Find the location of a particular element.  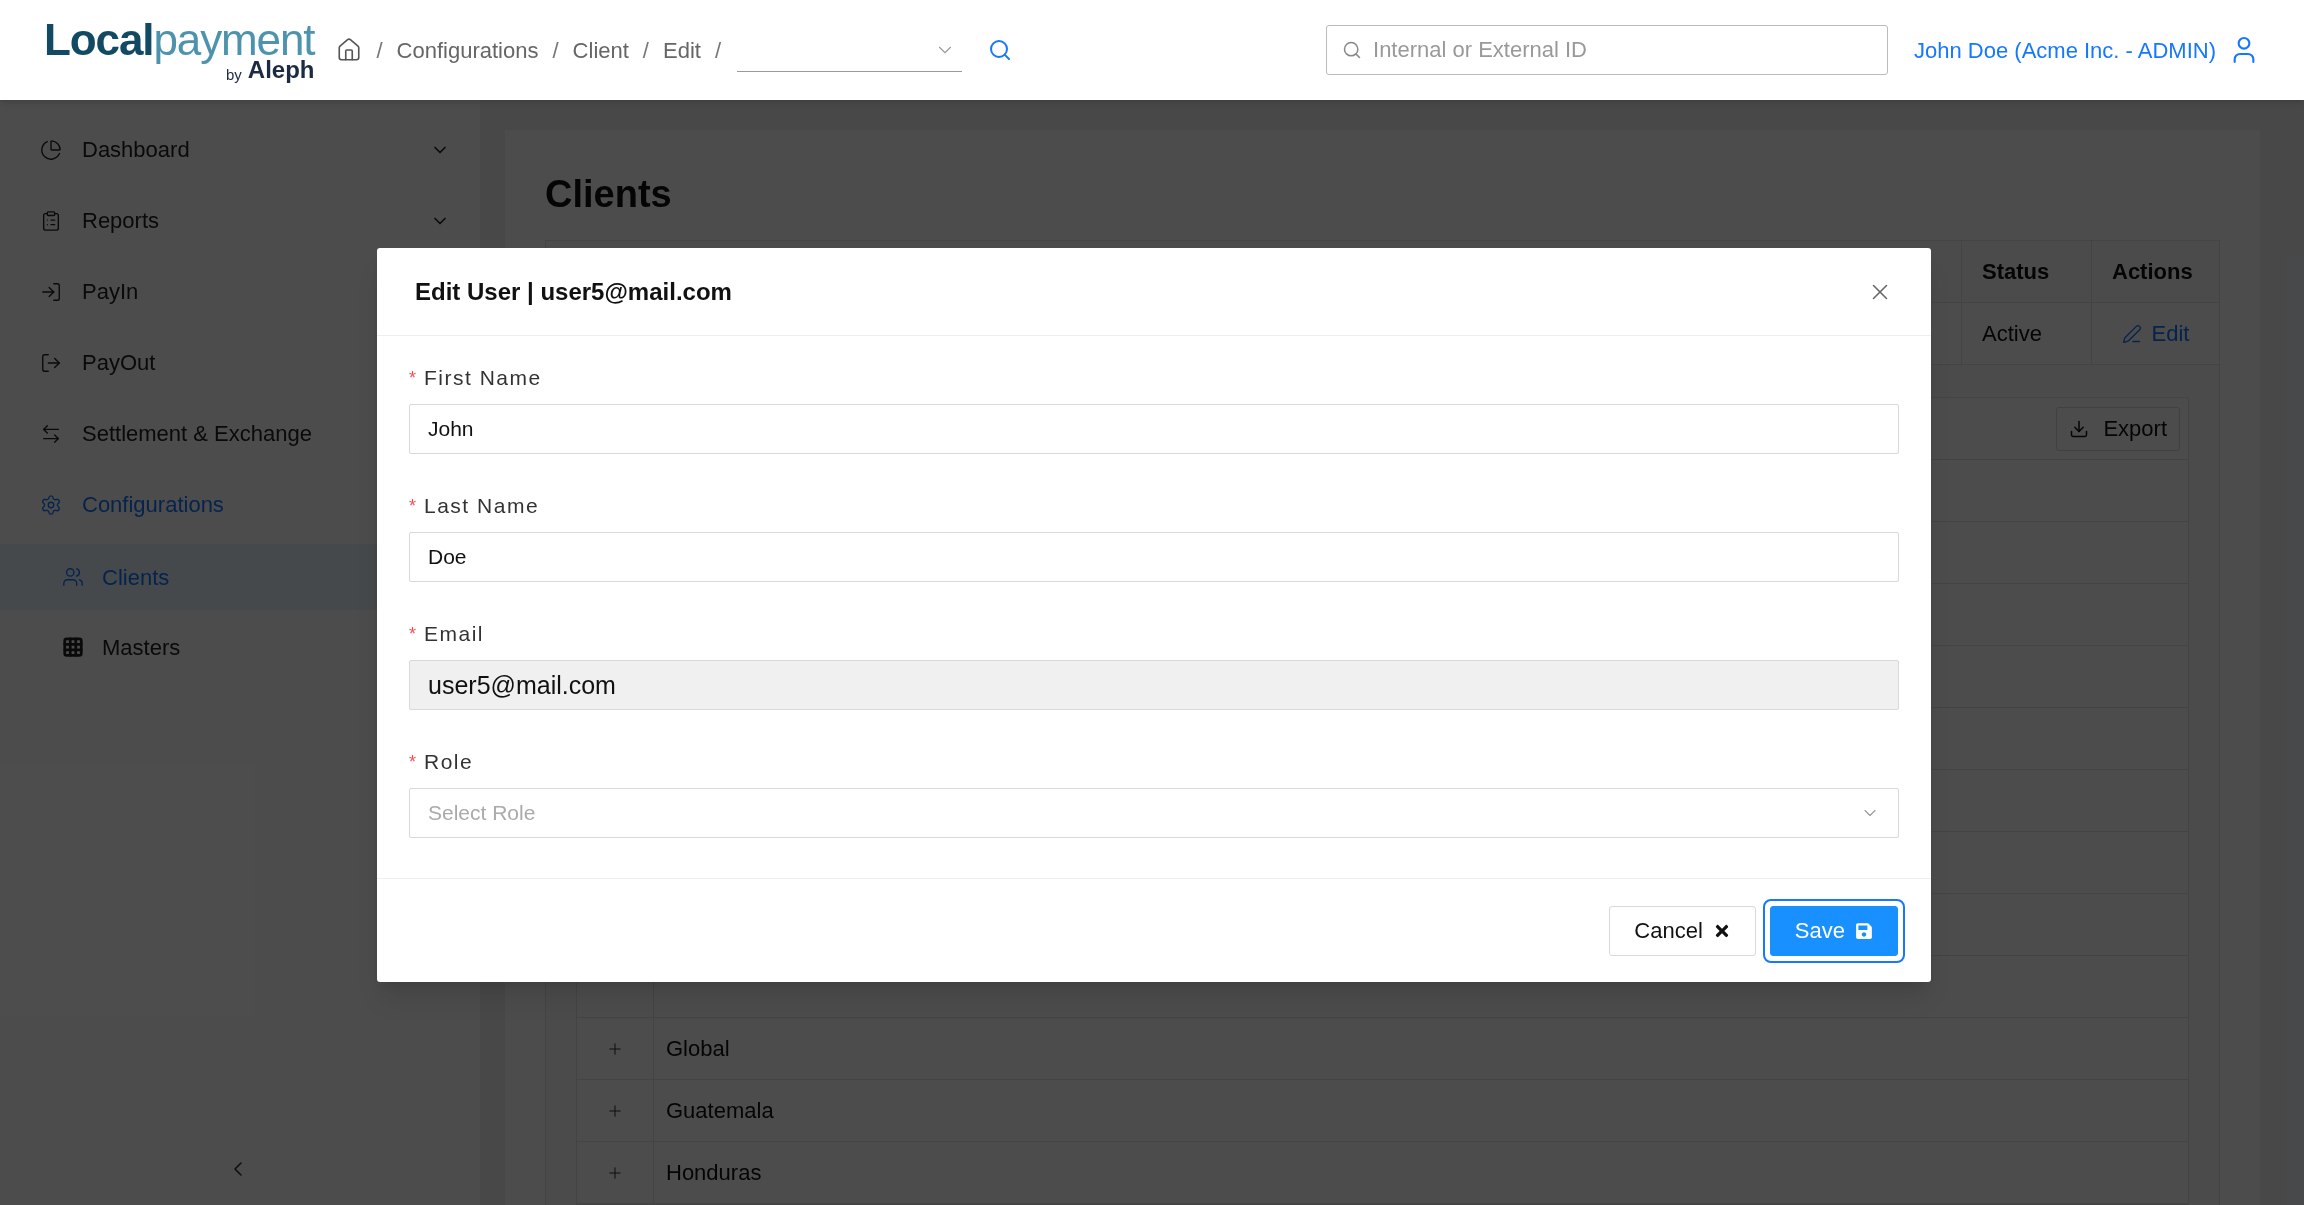

home-icon is located at coordinates (349, 50).